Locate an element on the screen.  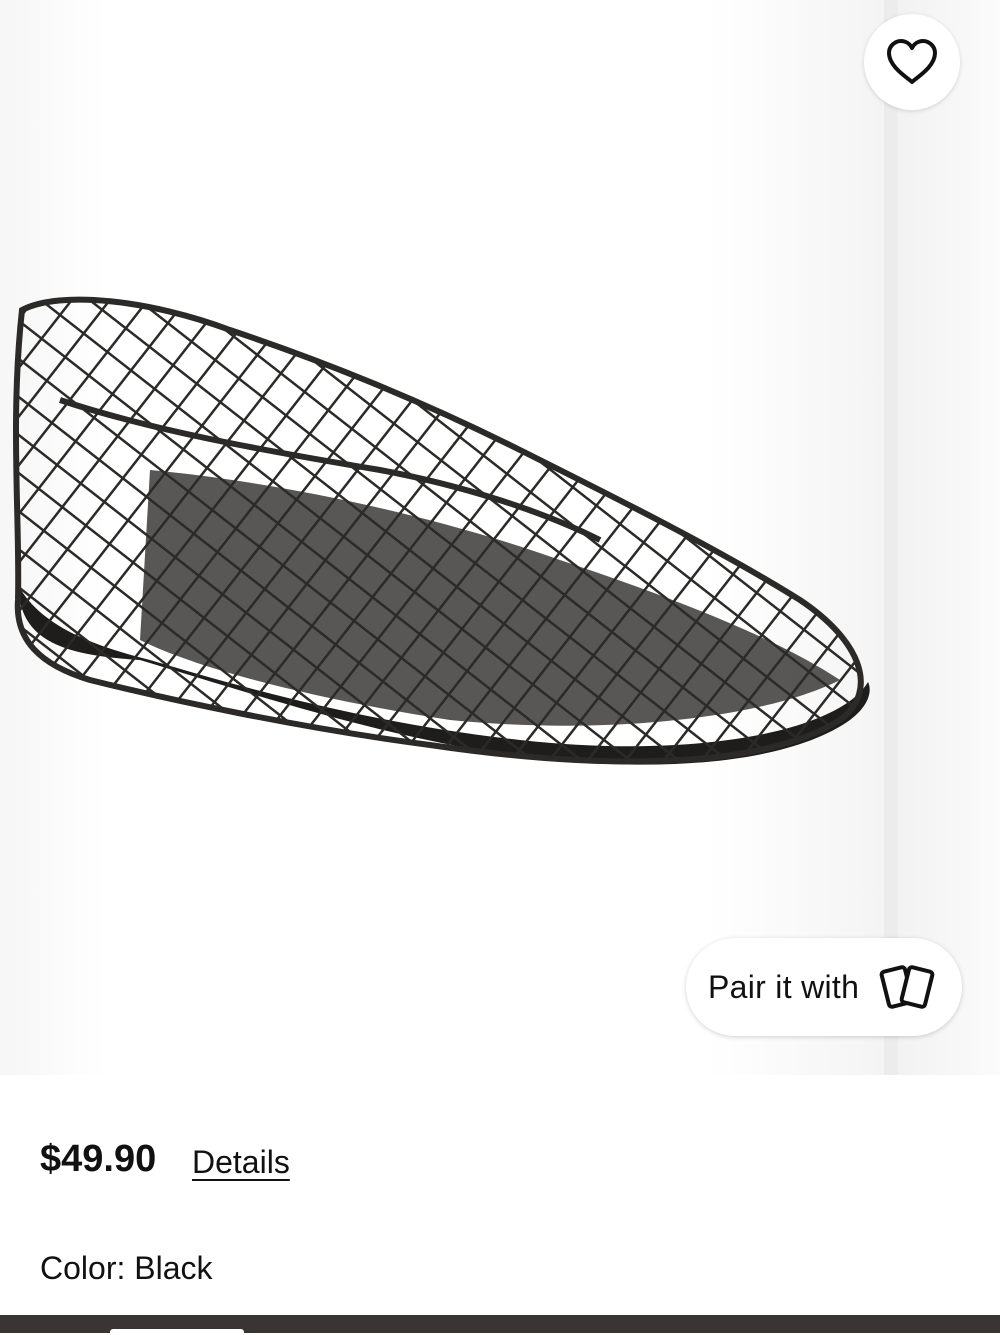
pair-it-with-label: Pair it with is located at coordinates (784, 986).